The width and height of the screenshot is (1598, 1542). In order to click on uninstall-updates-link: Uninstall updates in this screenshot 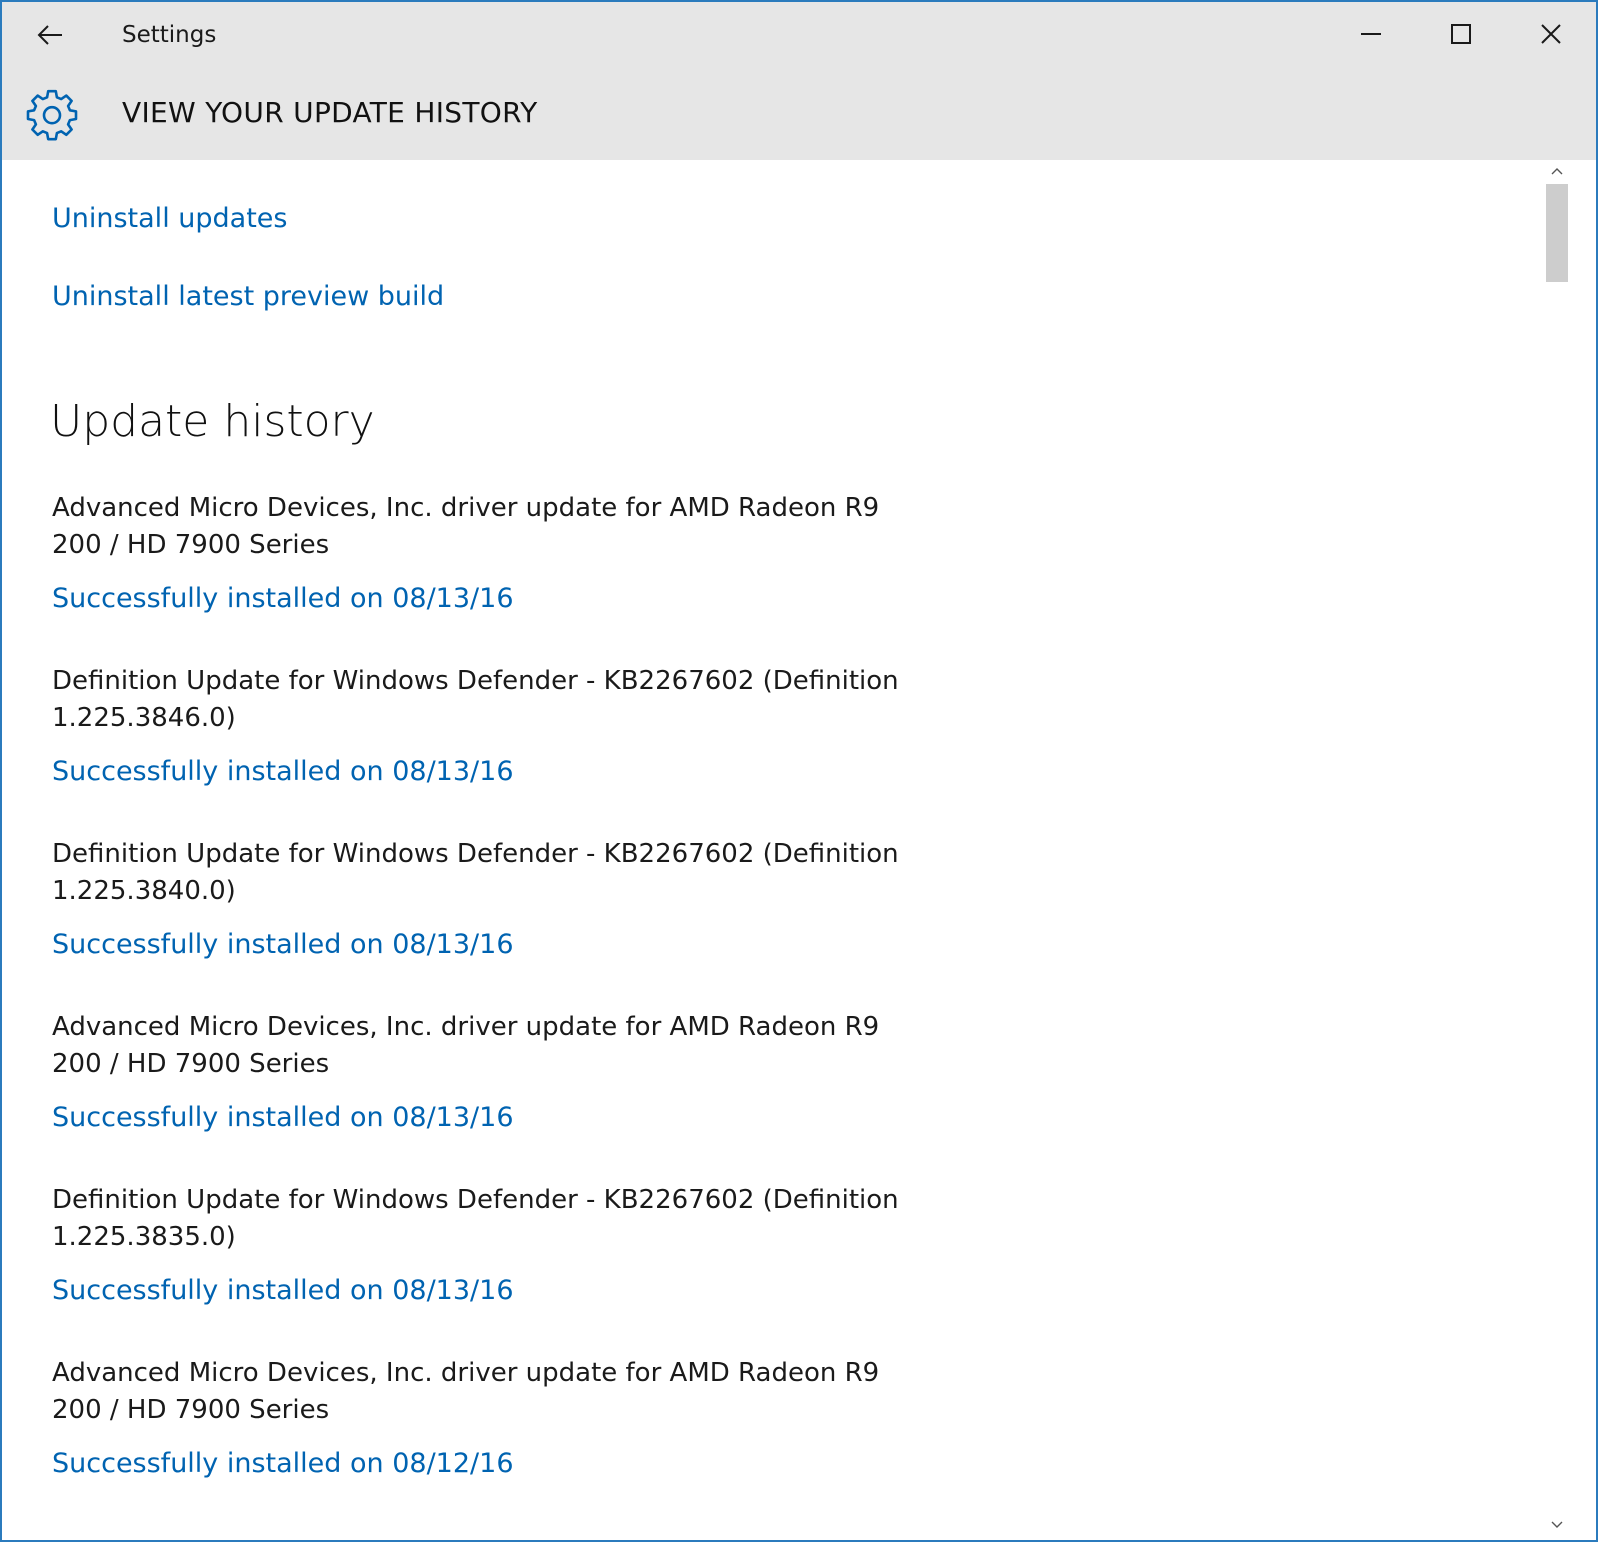, I will do `click(169, 219)`.